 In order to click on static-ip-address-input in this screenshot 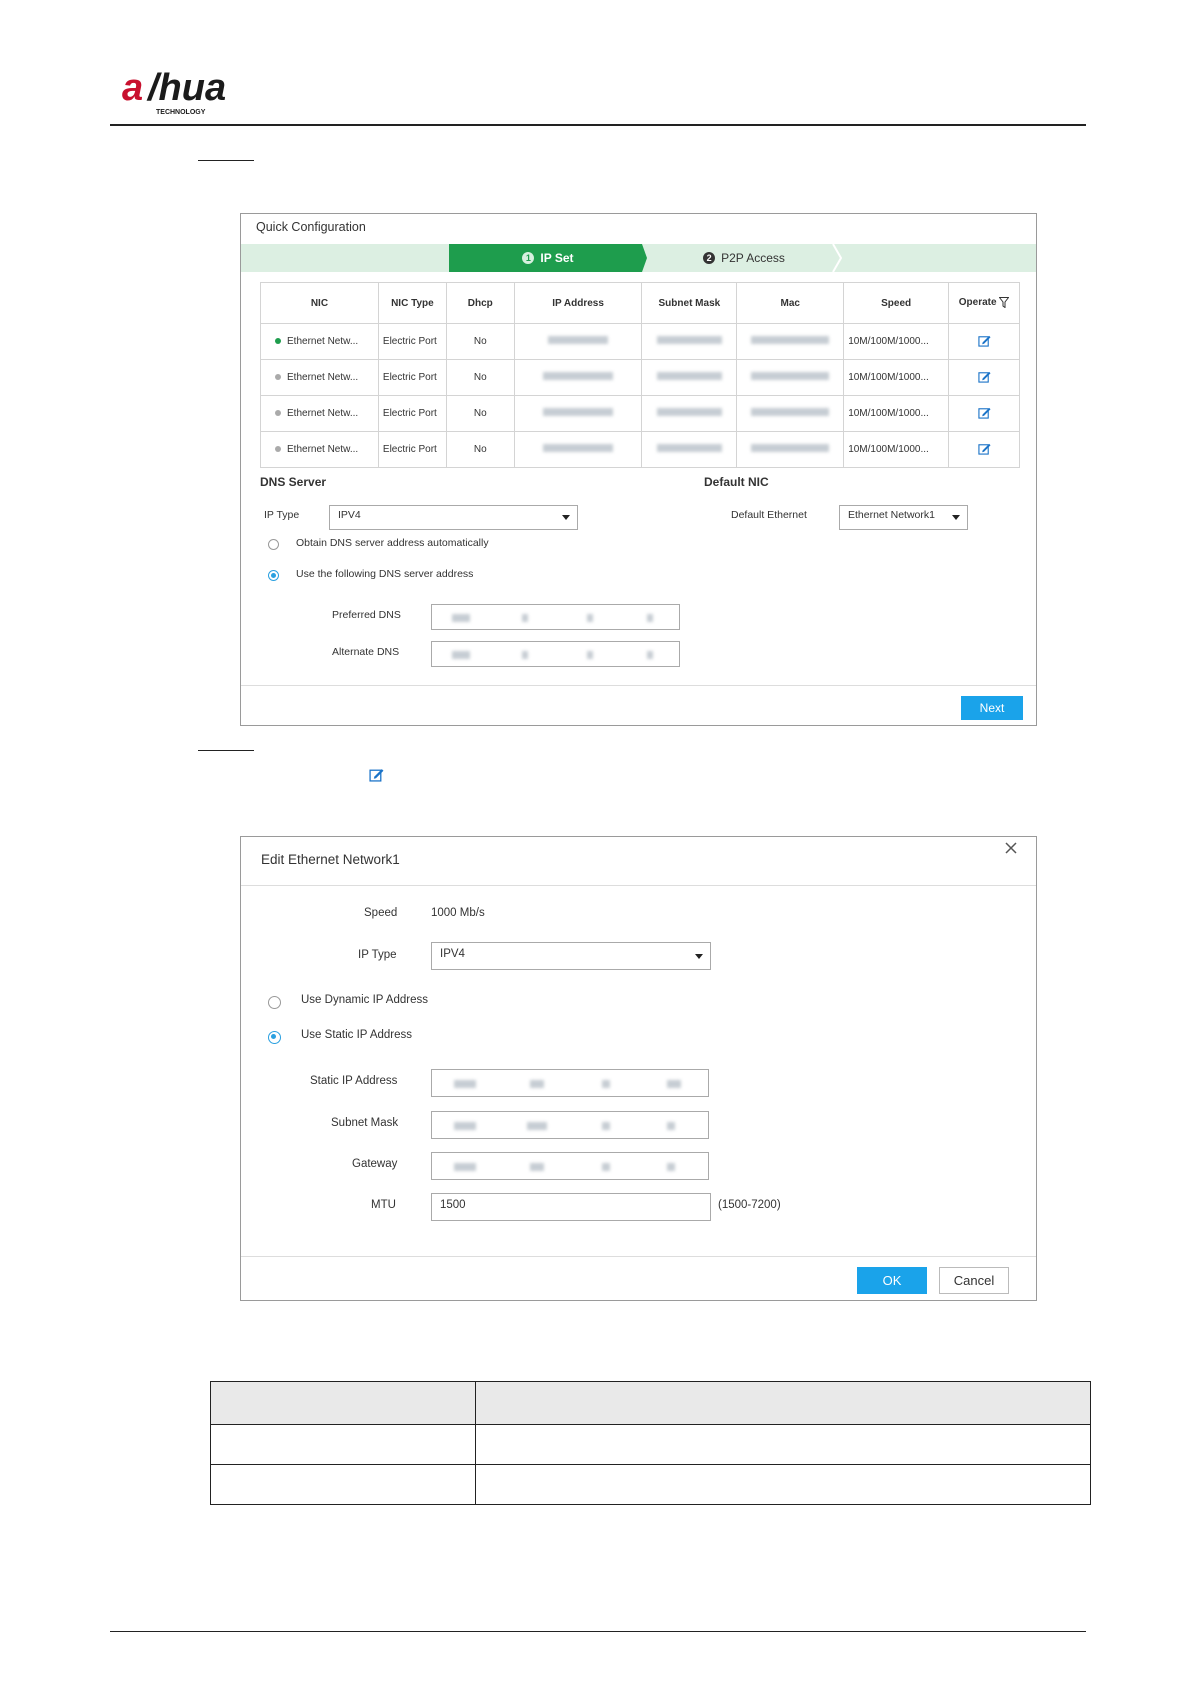, I will do `click(570, 1083)`.